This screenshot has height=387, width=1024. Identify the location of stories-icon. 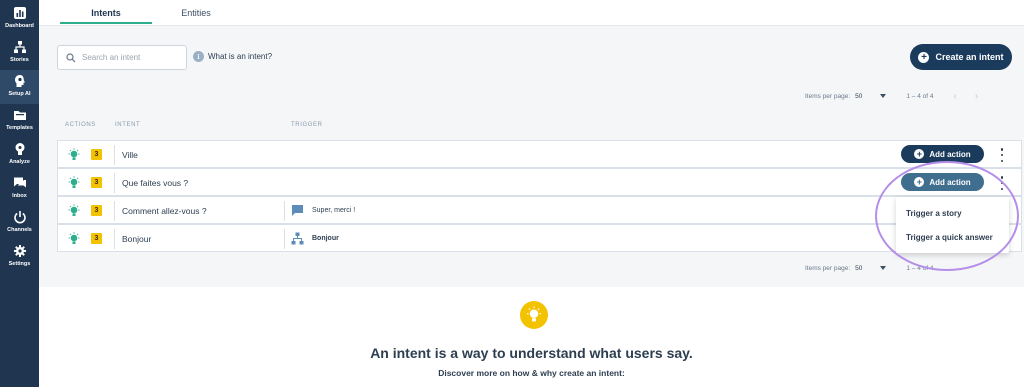
(19, 47).